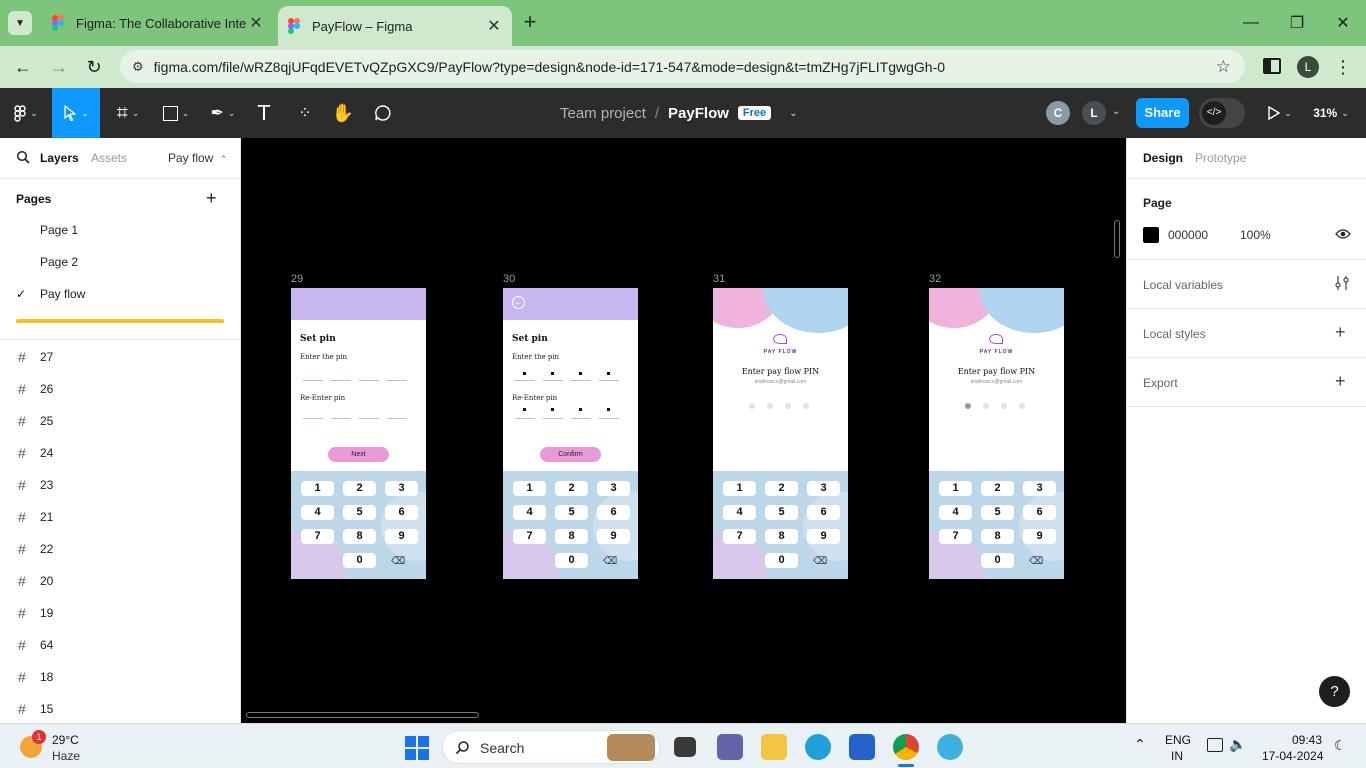 The width and height of the screenshot is (1366, 768). I want to click on help-button: ?, so click(1334, 691).